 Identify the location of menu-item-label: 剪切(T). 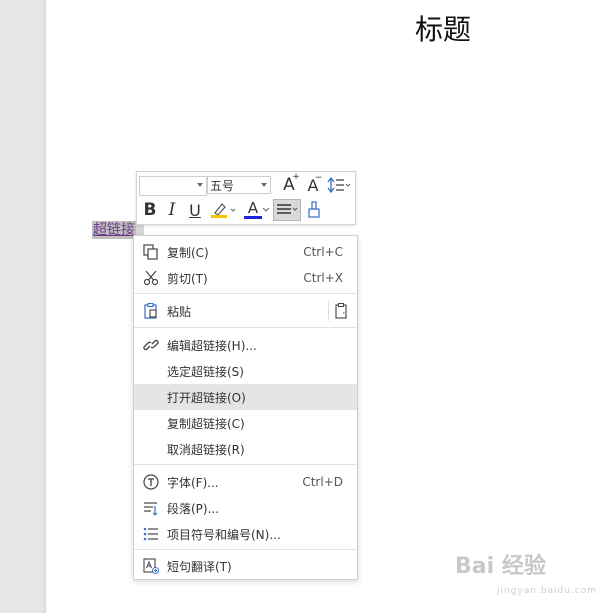
(187, 278).